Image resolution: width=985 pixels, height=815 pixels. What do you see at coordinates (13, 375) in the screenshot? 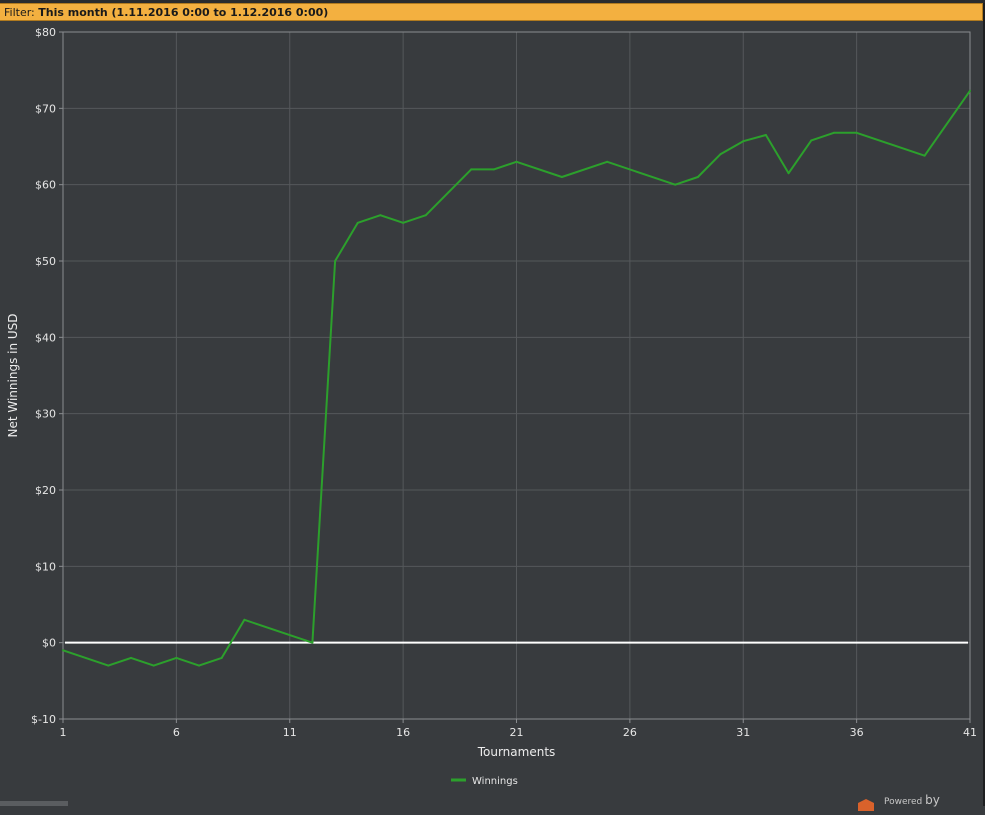
I see `y-axis-label: Net Winnings in USD` at bounding box center [13, 375].